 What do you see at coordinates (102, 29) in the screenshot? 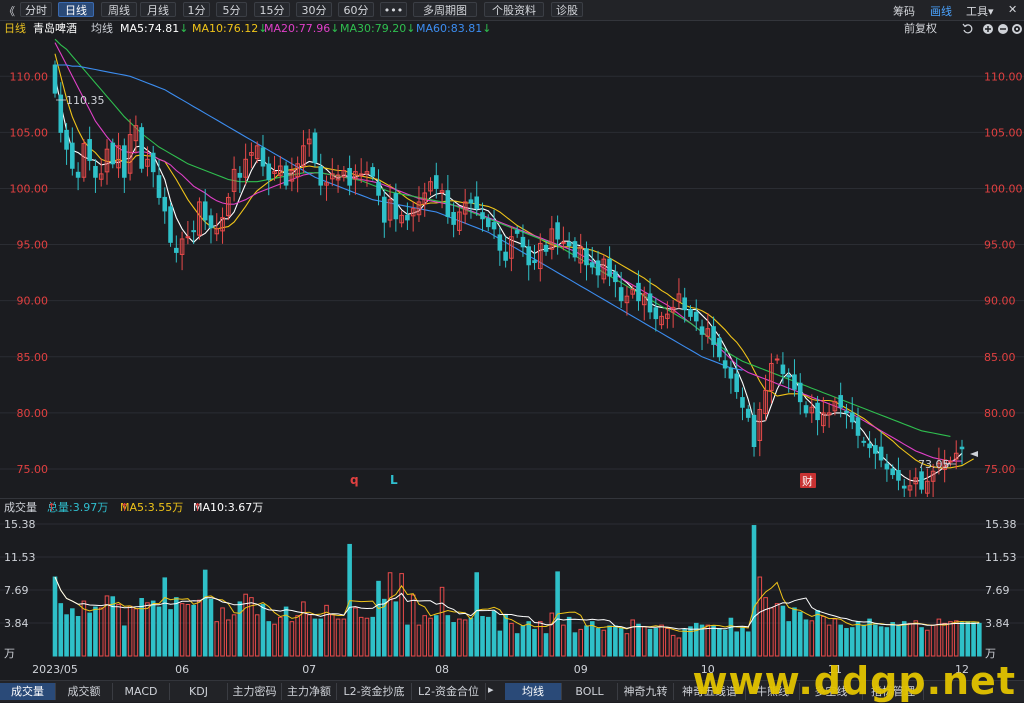
I see `line-type-label: 均线` at bounding box center [102, 29].